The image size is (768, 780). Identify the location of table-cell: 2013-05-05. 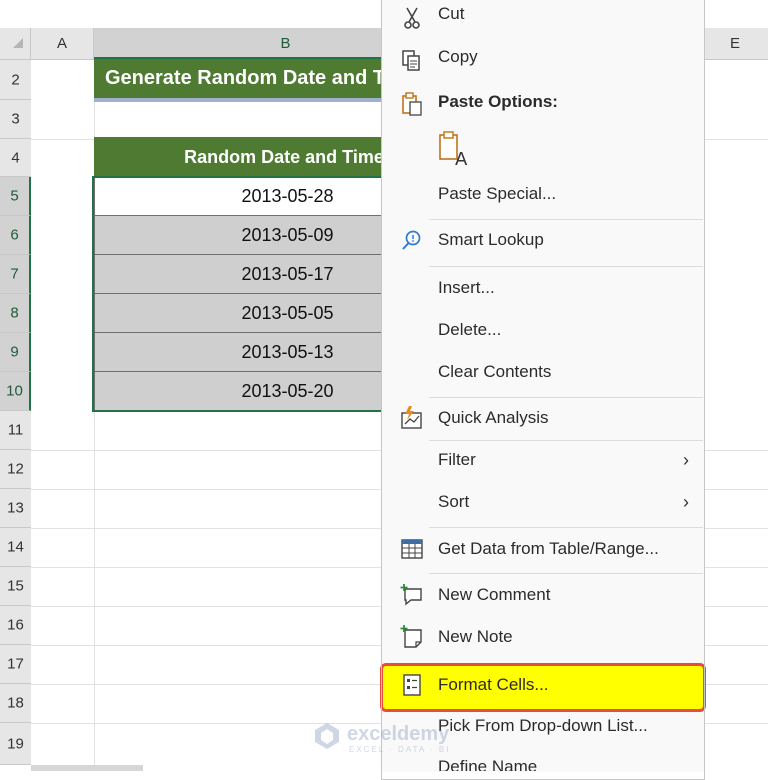
(239, 313).